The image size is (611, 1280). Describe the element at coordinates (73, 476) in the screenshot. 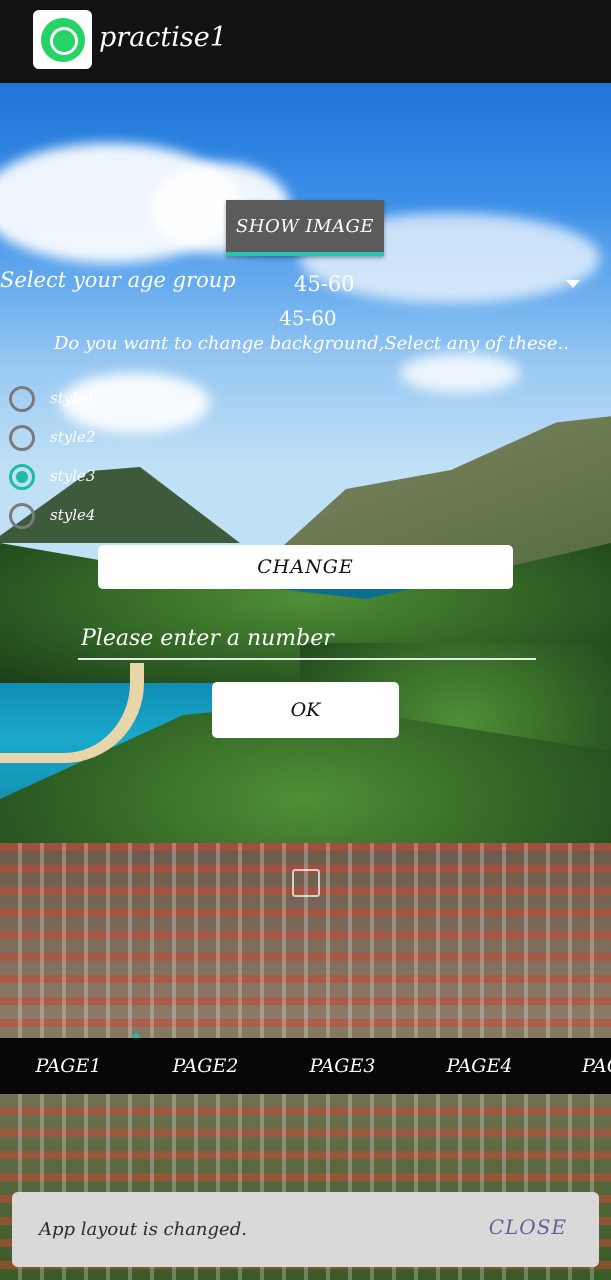

I see `radio-label: style3` at that location.